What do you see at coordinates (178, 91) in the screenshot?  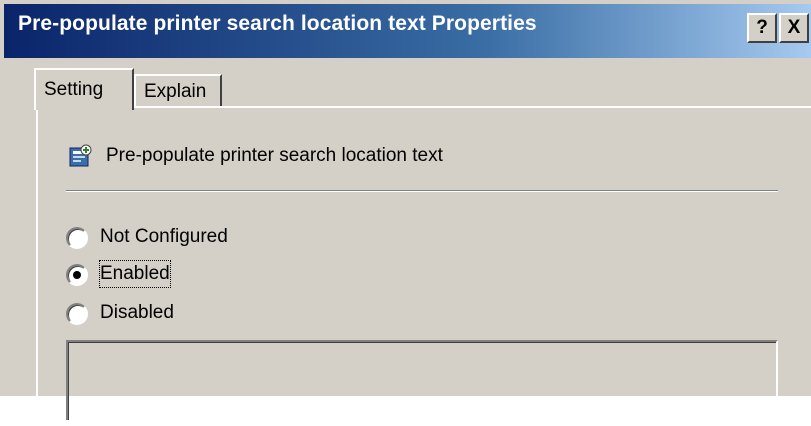 I see `tab-explain: Explain` at bounding box center [178, 91].